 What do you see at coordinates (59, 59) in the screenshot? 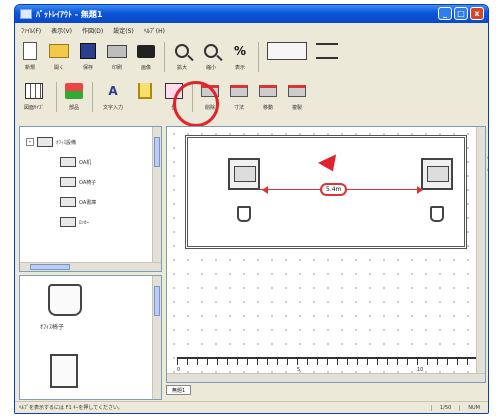
I see `open-button: 開く` at bounding box center [59, 59].